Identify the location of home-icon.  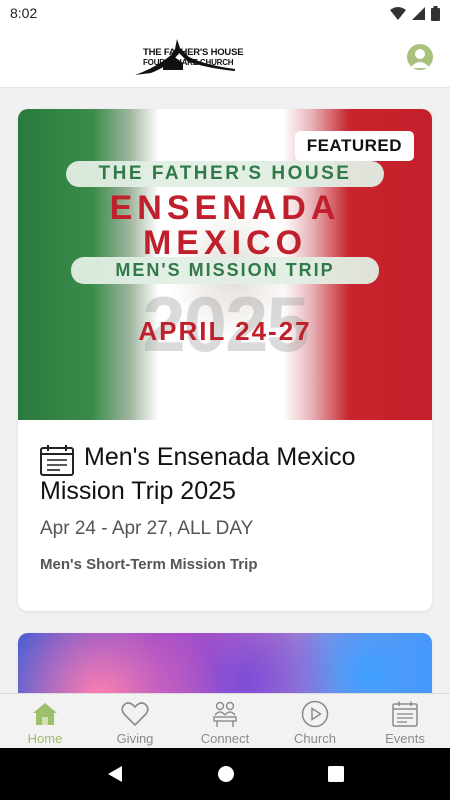
(45, 714).